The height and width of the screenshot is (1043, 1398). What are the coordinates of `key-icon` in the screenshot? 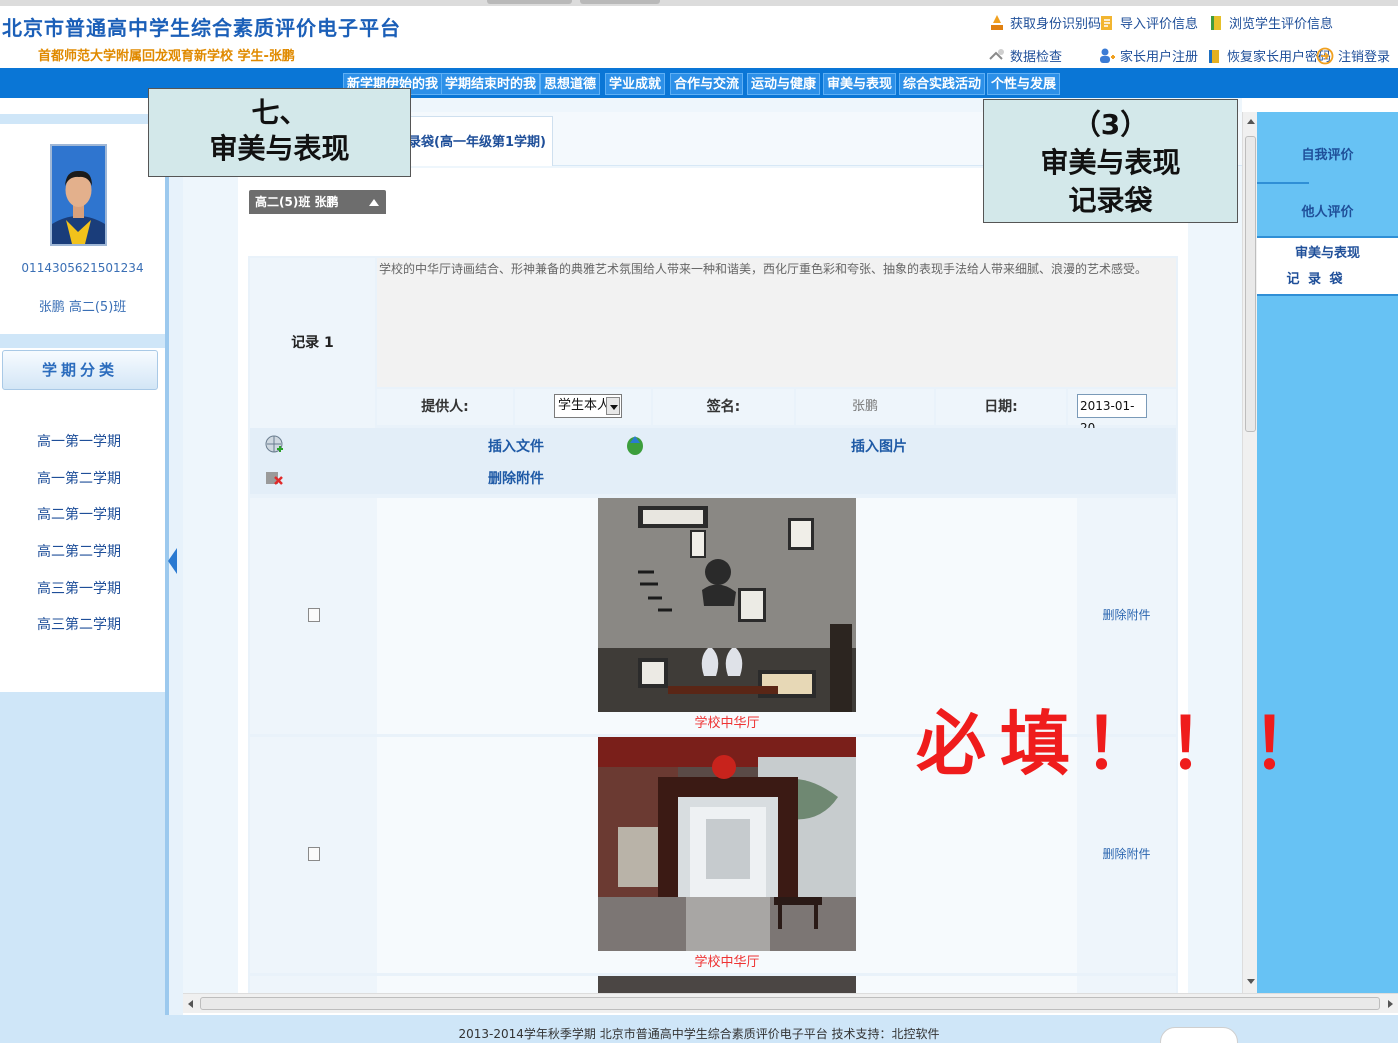 It's located at (997, 23).